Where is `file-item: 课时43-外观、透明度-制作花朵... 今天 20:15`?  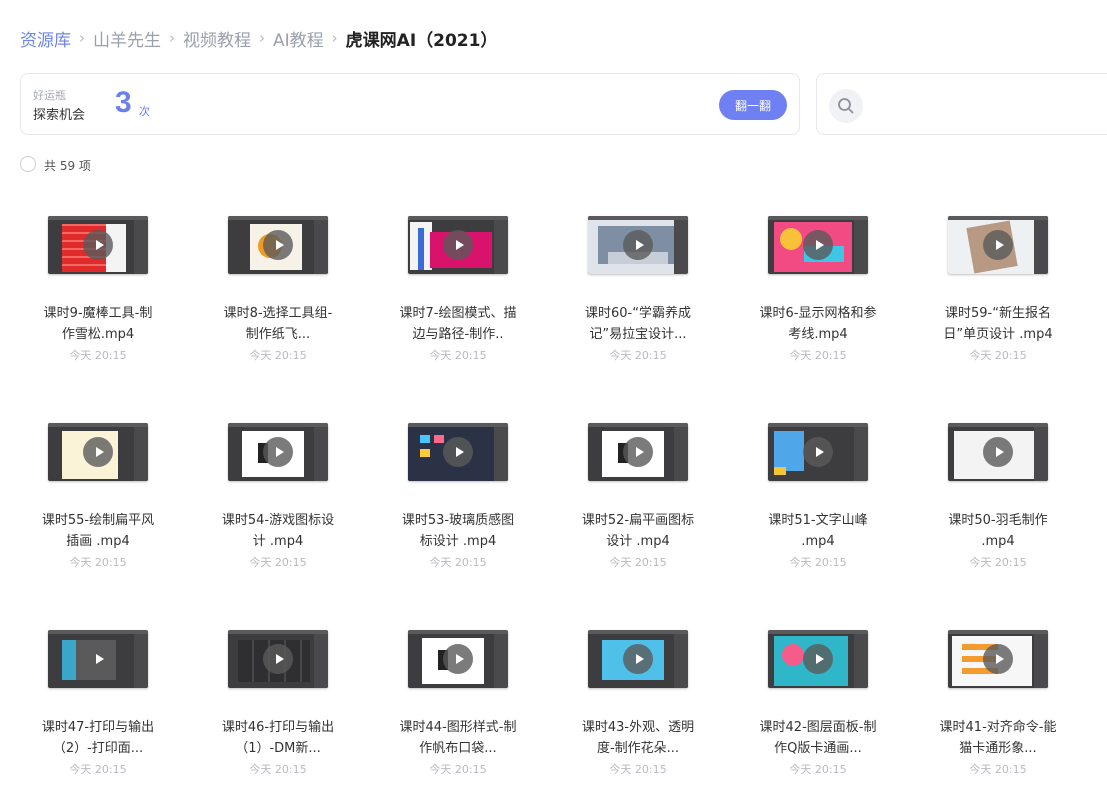 file-item: 课时43-外观、透明度-制作花朵... 今天 20:15 is located at coordinates (638, 710).